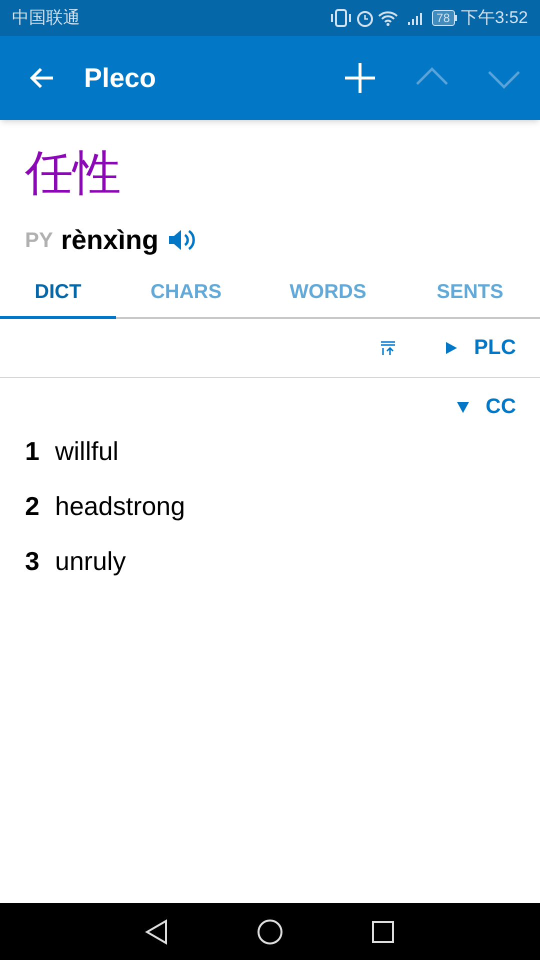 The width and height of the screenshot is (540, 960). I want to click on tab: WORDS, so click(328, 293).